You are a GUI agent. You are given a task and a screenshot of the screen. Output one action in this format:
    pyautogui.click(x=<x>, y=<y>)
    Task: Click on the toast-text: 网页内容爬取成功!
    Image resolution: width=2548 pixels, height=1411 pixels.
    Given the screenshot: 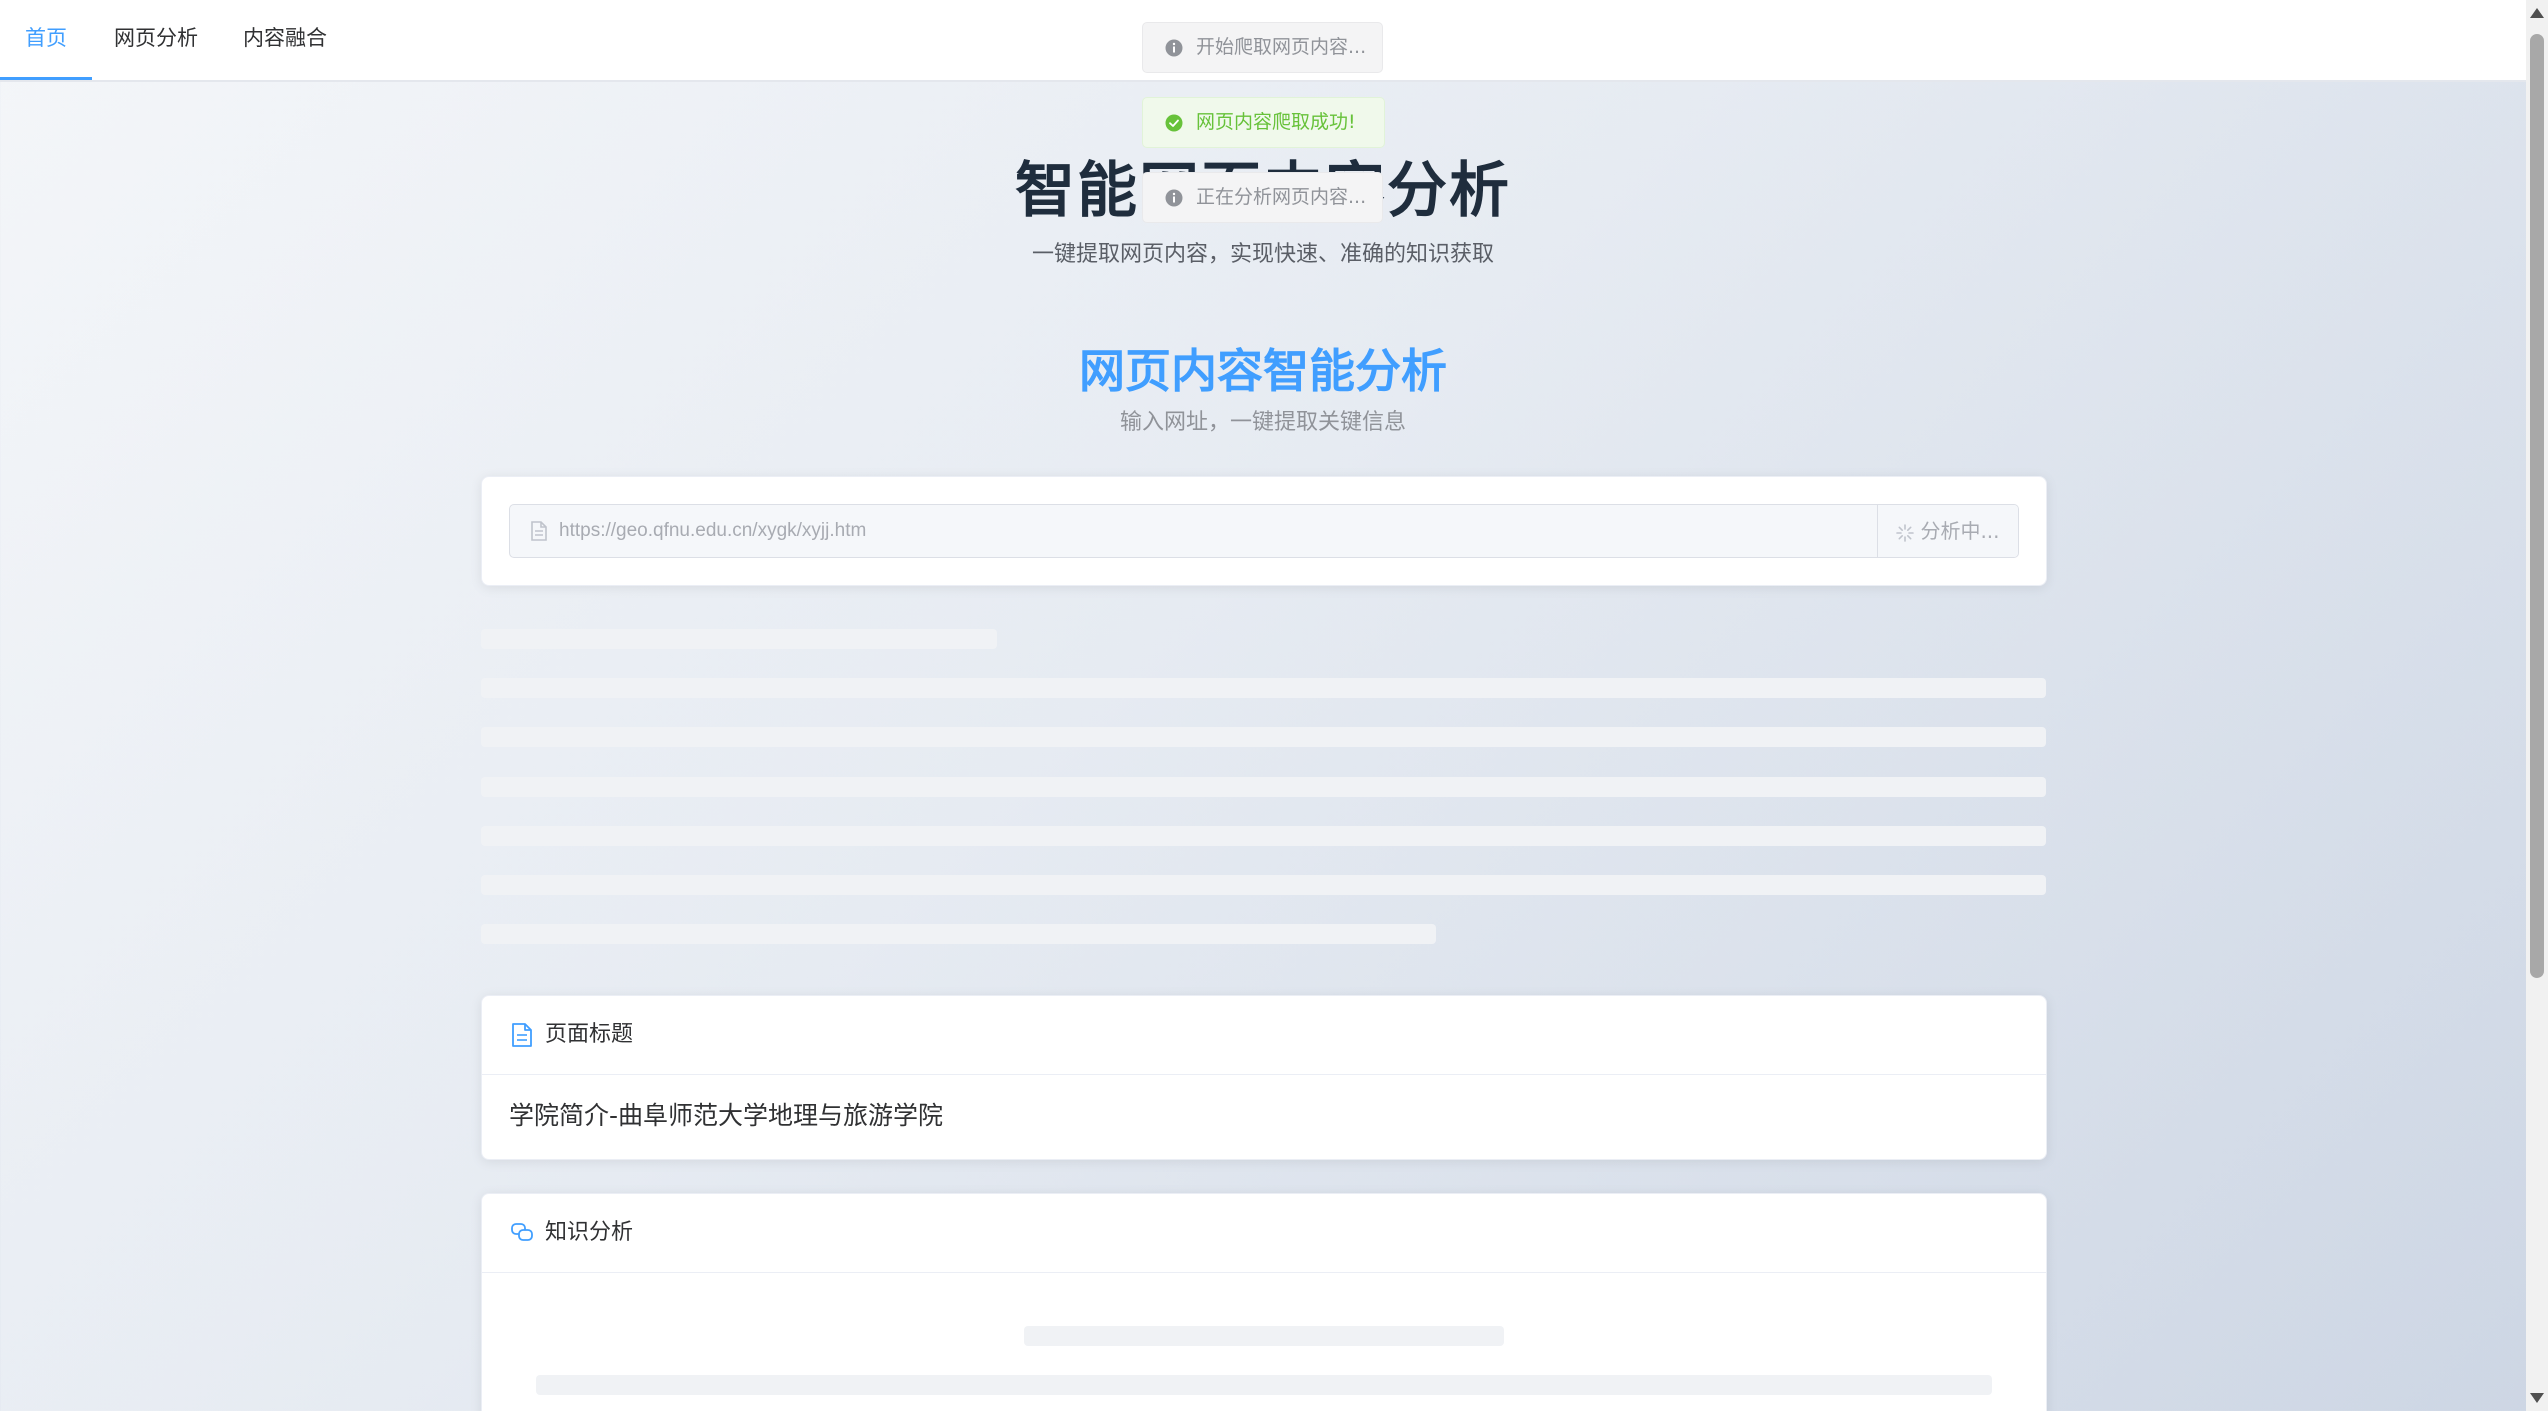 What is the action you would take?
    pyautogui.click(x=1276, y=122)
    